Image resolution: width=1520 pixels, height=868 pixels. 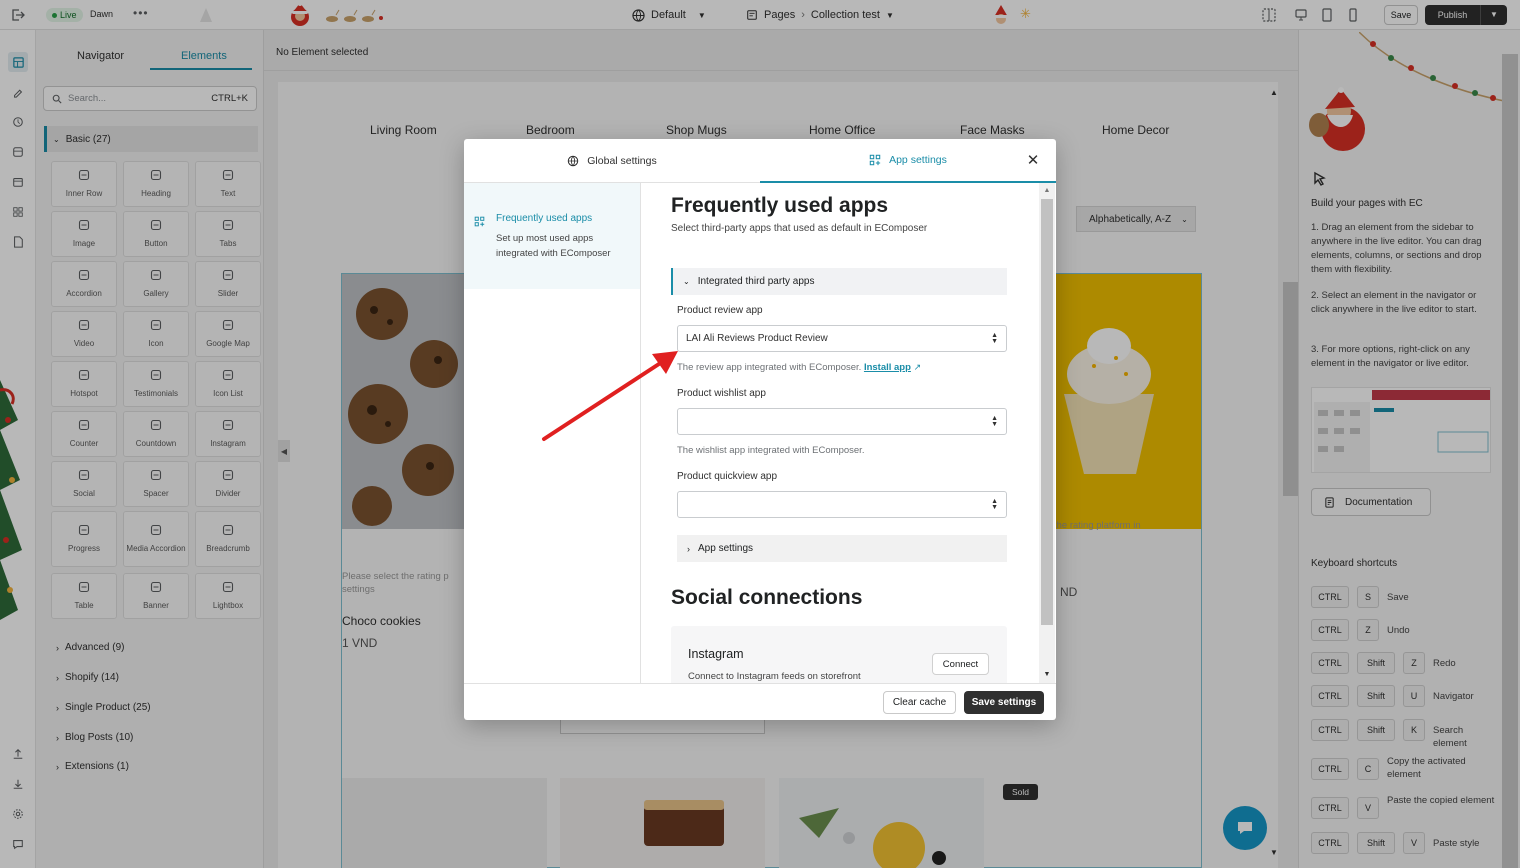 I want to click on wishlist-app-select: ▲ ▼, so click(x=842, y=421).